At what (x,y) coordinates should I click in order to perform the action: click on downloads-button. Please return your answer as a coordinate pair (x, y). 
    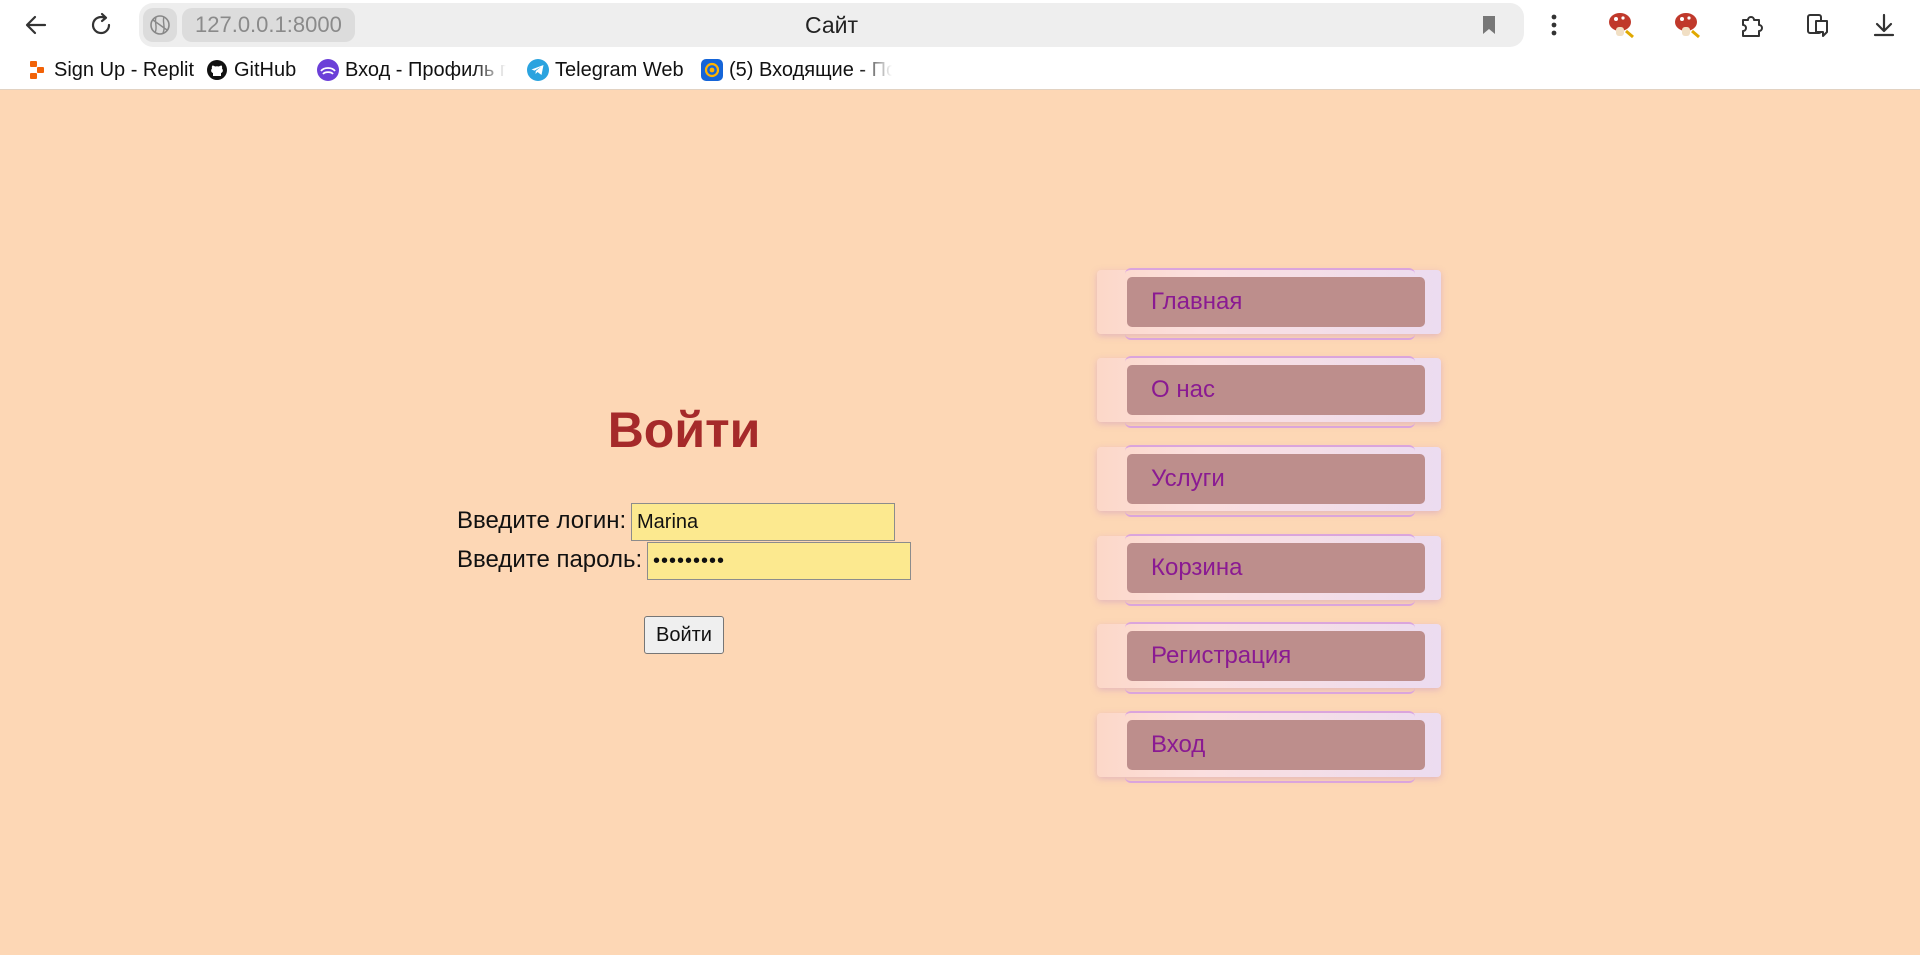
    Looking at the image, I should click on (1884, 25).